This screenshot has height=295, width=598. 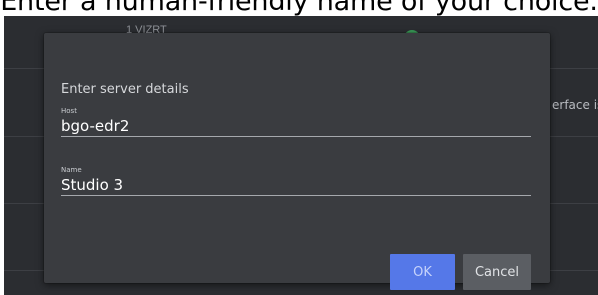 I want to click on name-label: Name, so click(x=71, y=170).